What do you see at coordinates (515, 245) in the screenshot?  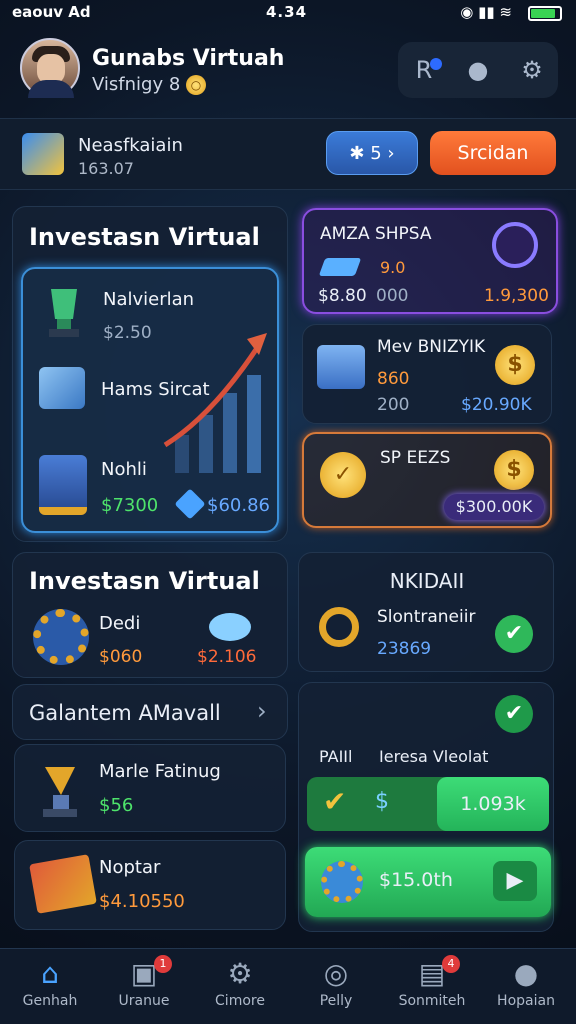 I see `portal-icon` at bounding box center [515, 245].